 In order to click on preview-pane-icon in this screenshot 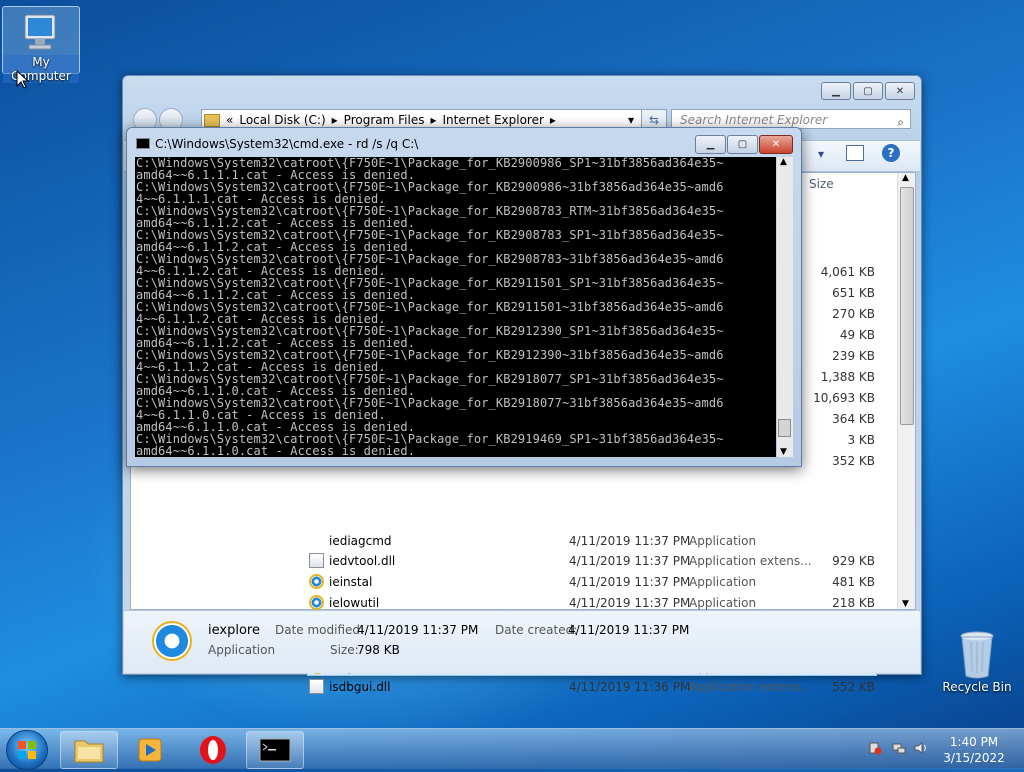, I will do `click(855, 153)`.